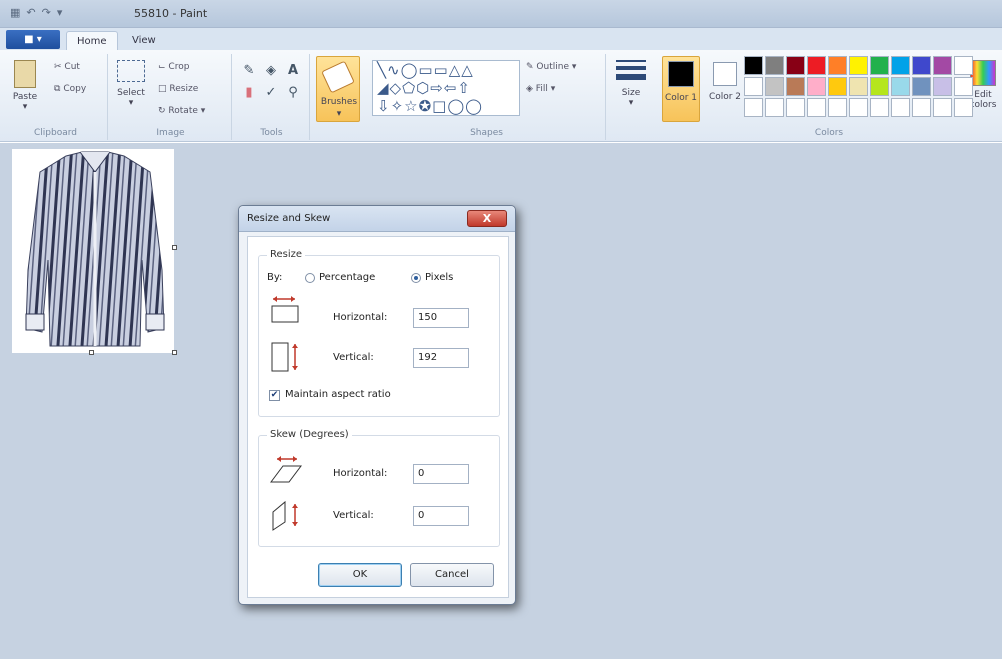 This screenshot has height=659, width=1002. What do you see at coordinates (289, 218) in the screenshot?
I see `dialog-title: Resize and Skew` at bounding box center [289, 218].